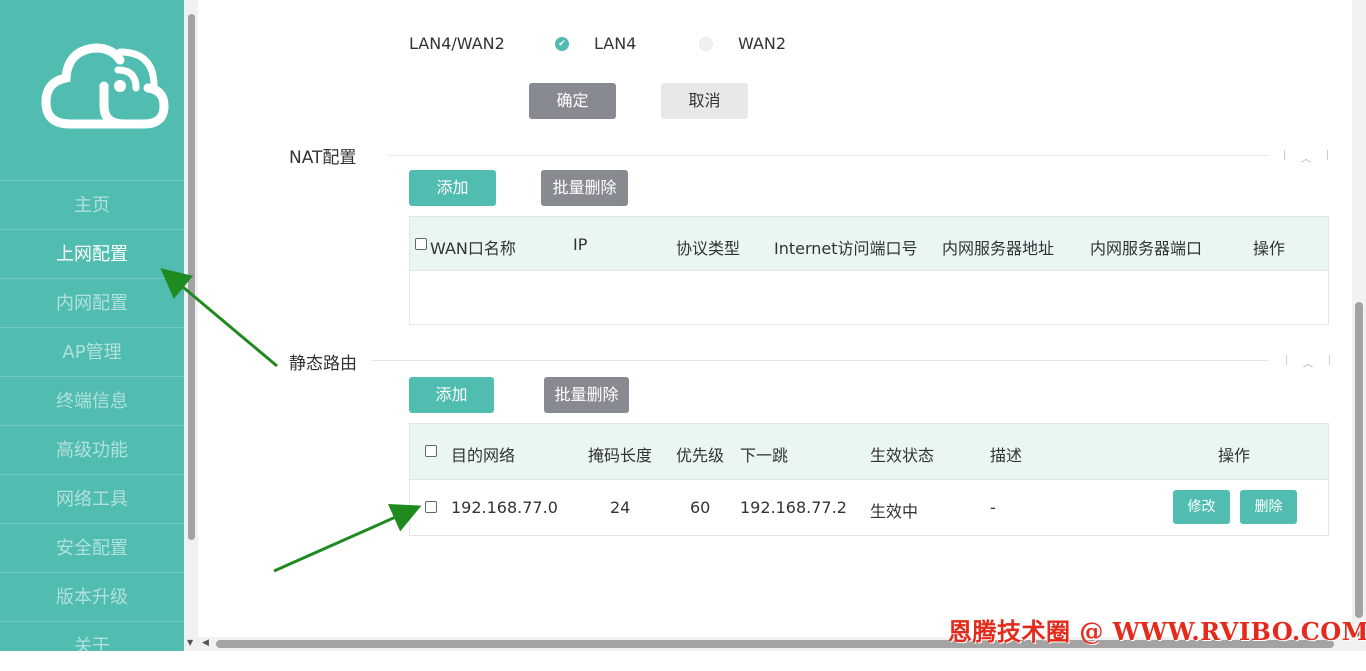  Describe the element at coordinates (762, 43) in the screenshot. I see `radio-option-wan2: WAN2` at that location.